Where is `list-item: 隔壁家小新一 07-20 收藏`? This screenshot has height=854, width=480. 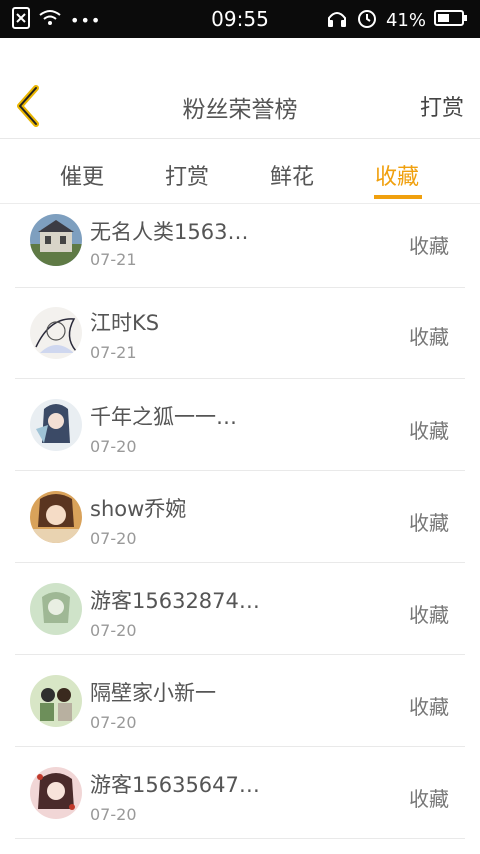 list-item: 隔壁家小新一 07-20 收藏 is located at coordinates (240, 701).